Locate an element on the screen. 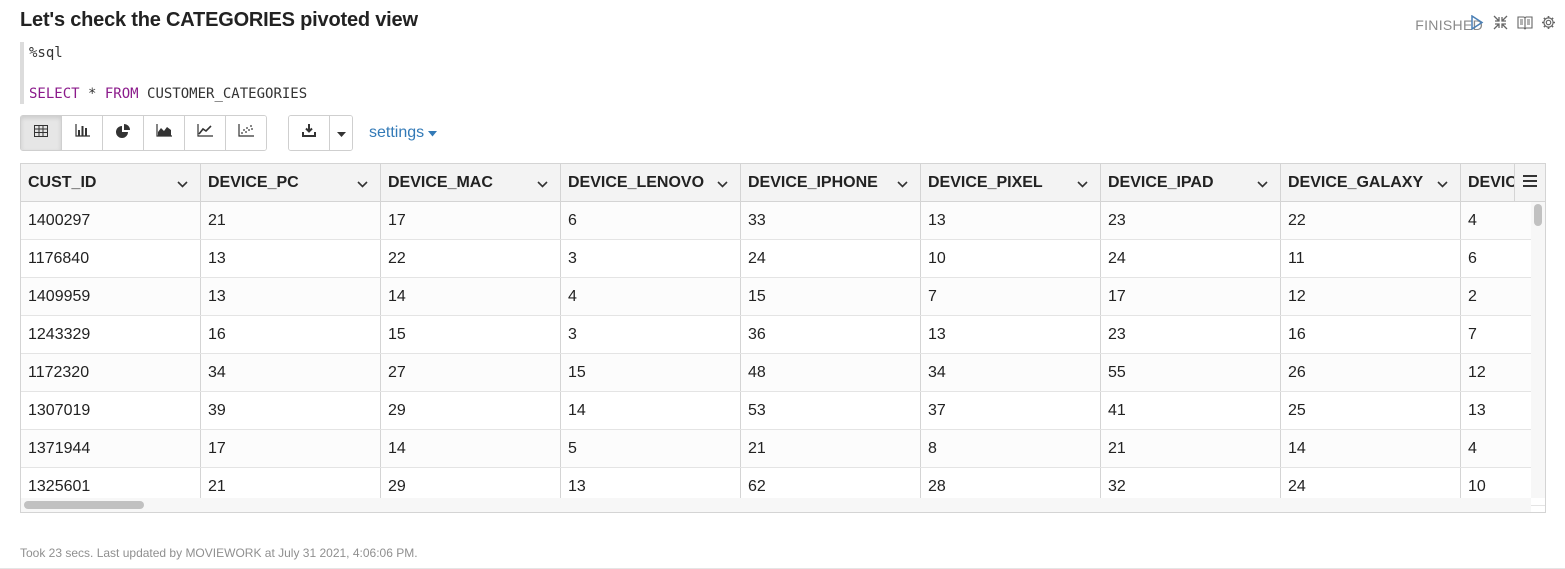 The image size is (1565, 569). table-cell: 24 is located at coordinates (1191, 258).